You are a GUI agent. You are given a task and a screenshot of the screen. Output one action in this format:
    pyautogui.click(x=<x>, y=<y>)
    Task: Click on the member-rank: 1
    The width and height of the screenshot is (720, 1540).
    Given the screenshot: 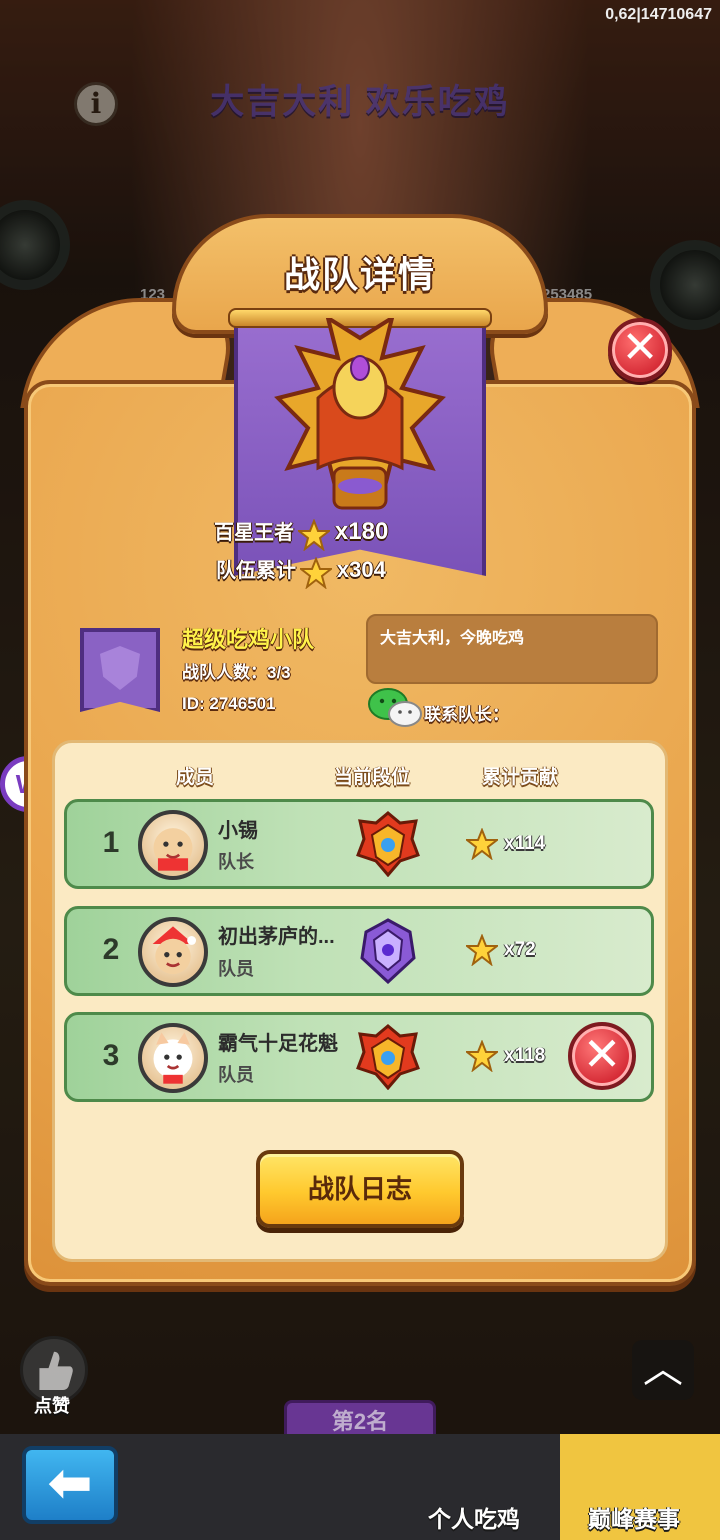 What is the action you would take?
    pyautogui.click(x=111, y=842)
    